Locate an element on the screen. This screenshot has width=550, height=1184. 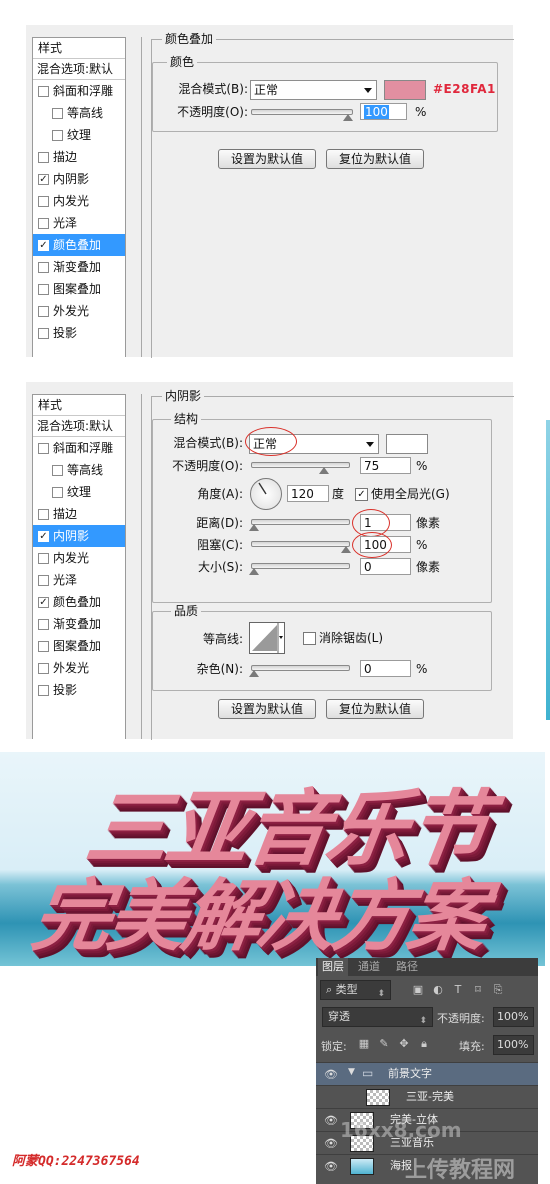
size-input: 0 is located at coordinates (385, 566).